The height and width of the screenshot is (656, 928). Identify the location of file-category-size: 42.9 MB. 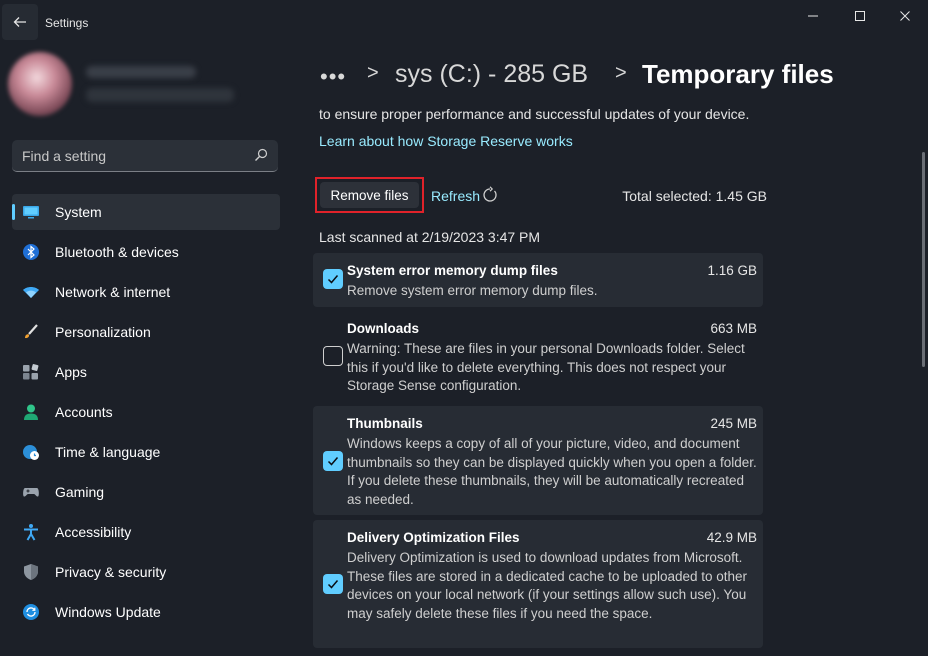
(731, 537).